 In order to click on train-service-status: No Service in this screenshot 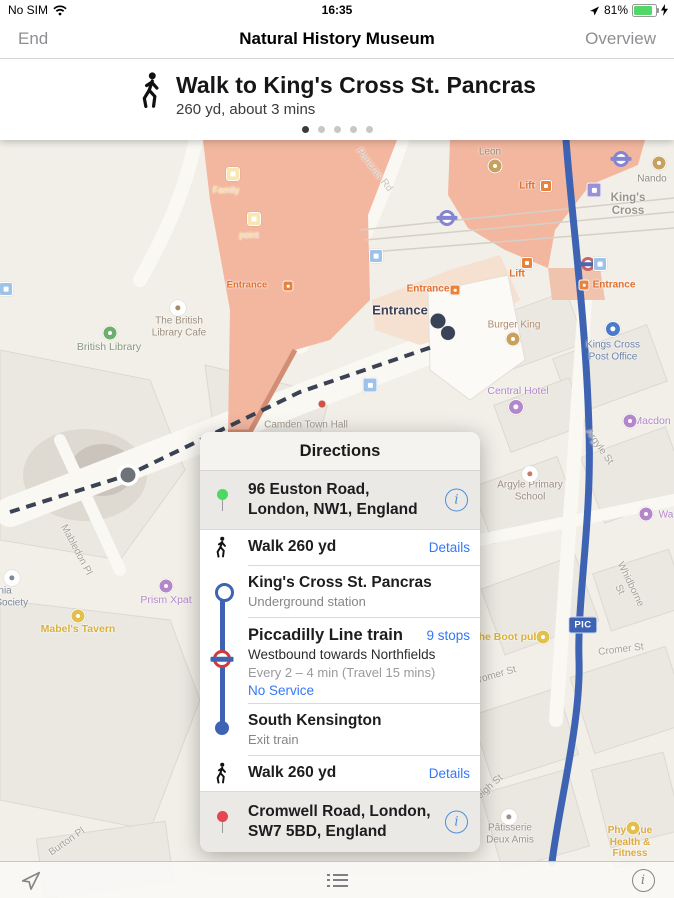, I will do `click(359, 690)`.